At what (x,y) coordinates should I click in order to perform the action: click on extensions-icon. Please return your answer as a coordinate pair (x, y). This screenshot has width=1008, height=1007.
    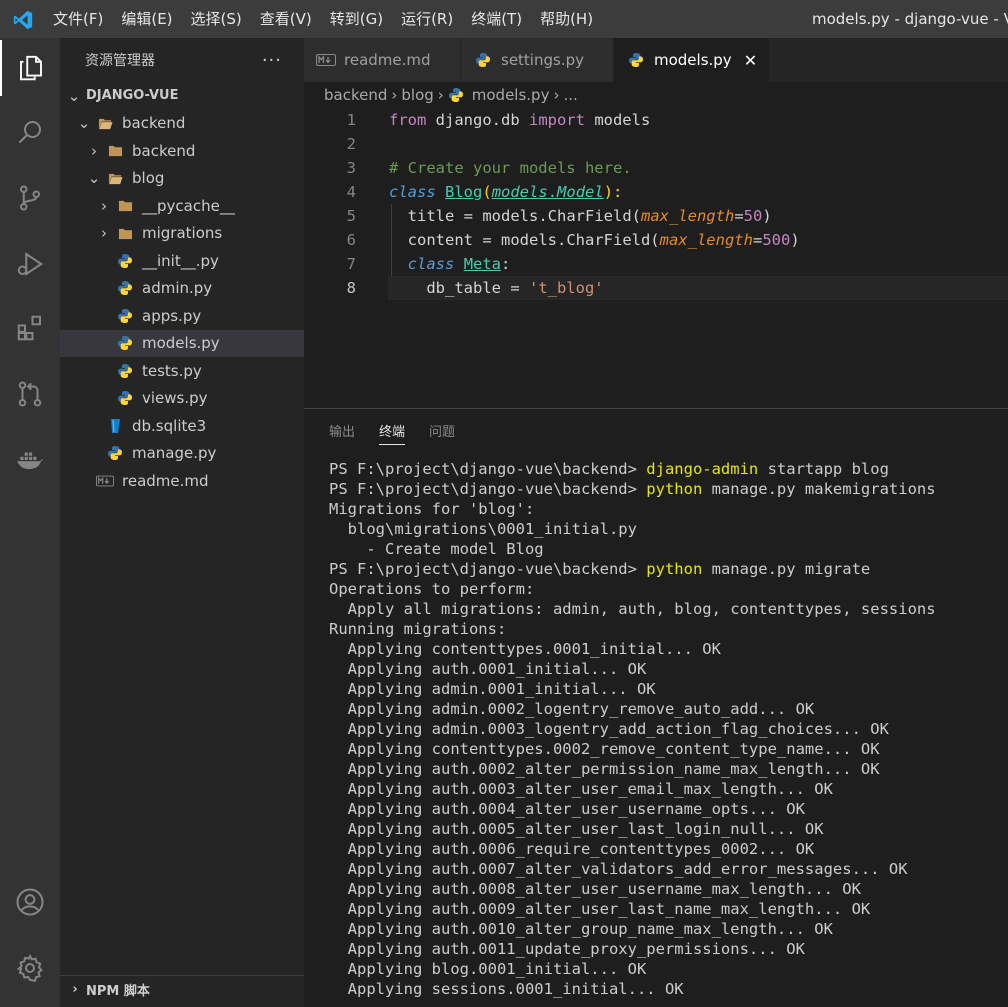
    Looking at the image, I should click on (30, 328).